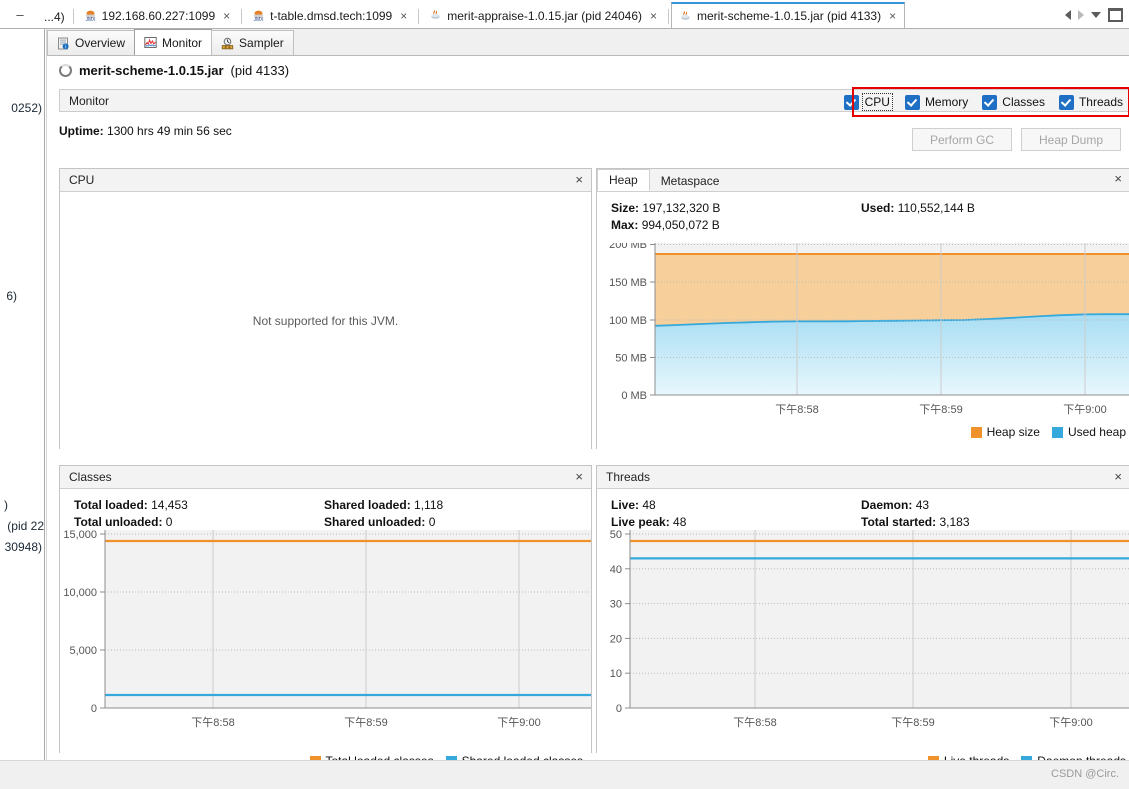 The image size is (1129, 789). What do you see at coordinates (26, 108) in the screenshot?
I see `sidebar-fragment: 0252)` at bounding box center [26, 108].